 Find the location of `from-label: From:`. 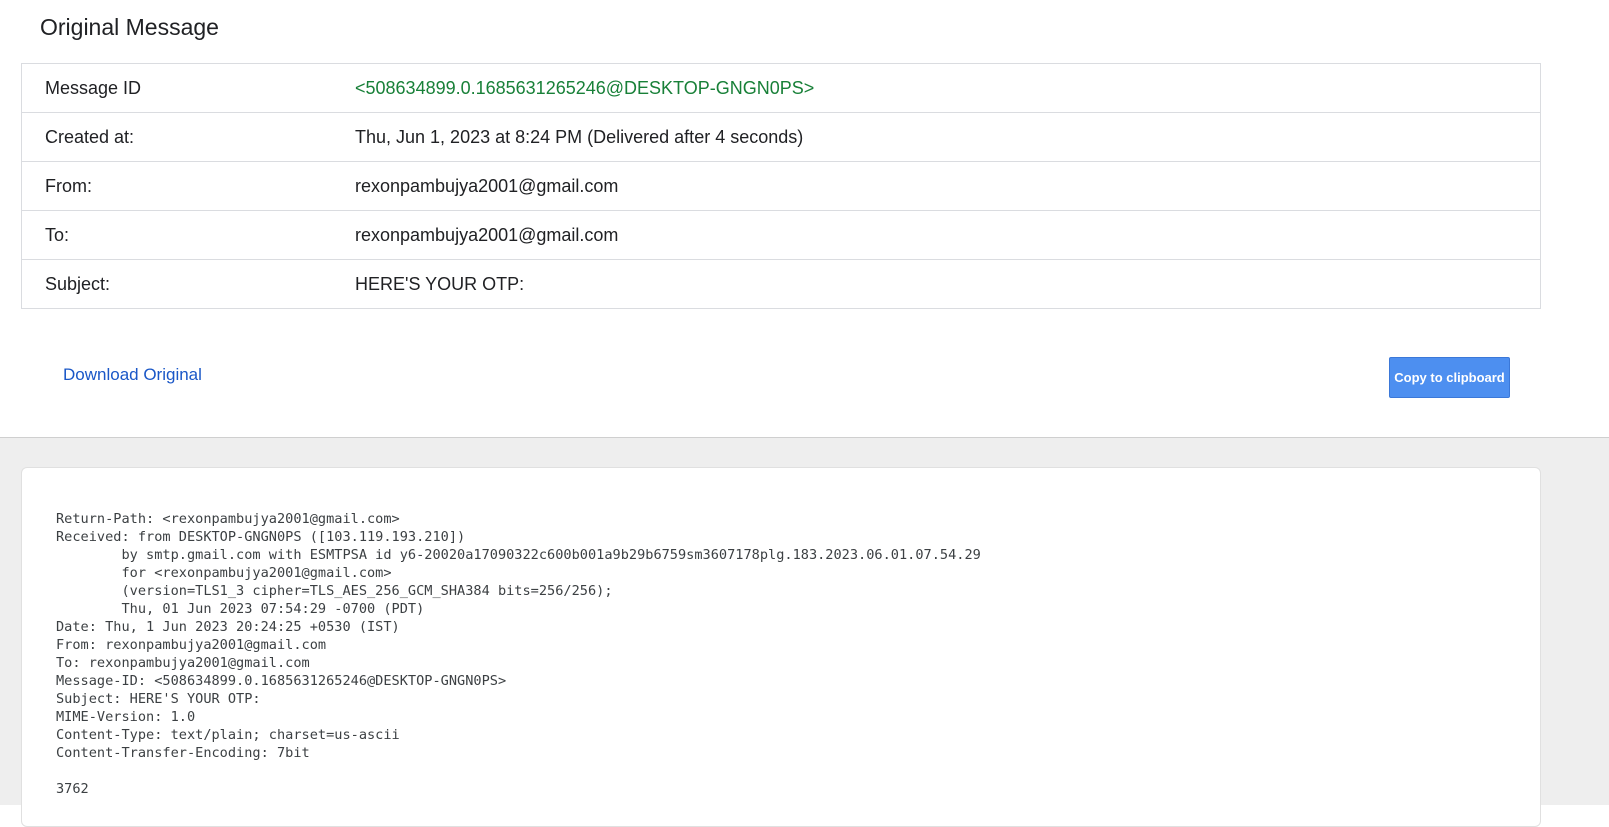

from-label: From: is located at coordinates (68, 185).